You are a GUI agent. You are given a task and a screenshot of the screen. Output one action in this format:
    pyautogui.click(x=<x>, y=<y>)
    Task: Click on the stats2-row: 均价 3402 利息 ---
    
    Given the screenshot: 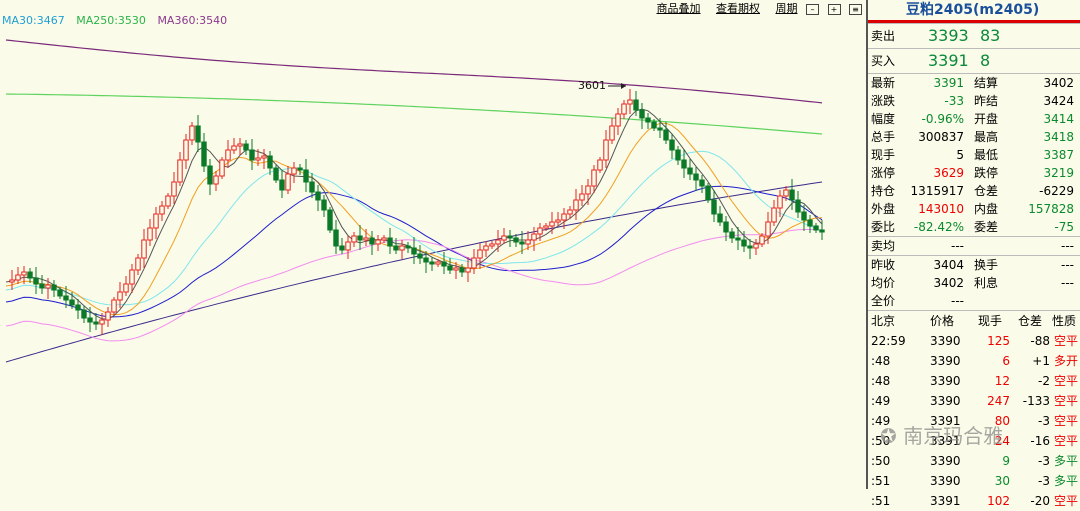 What is the action you would take?
    pyautogui.click(x=974, y=283)
    